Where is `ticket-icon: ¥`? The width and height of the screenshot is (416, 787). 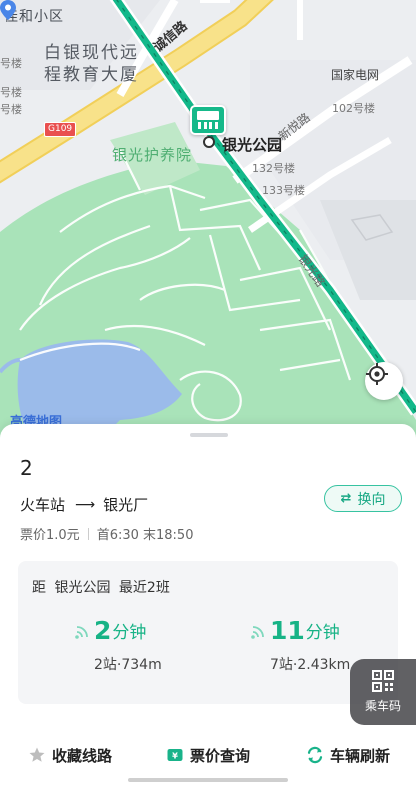 ticket-icon: ¥ is located at coordinates (175, 755).